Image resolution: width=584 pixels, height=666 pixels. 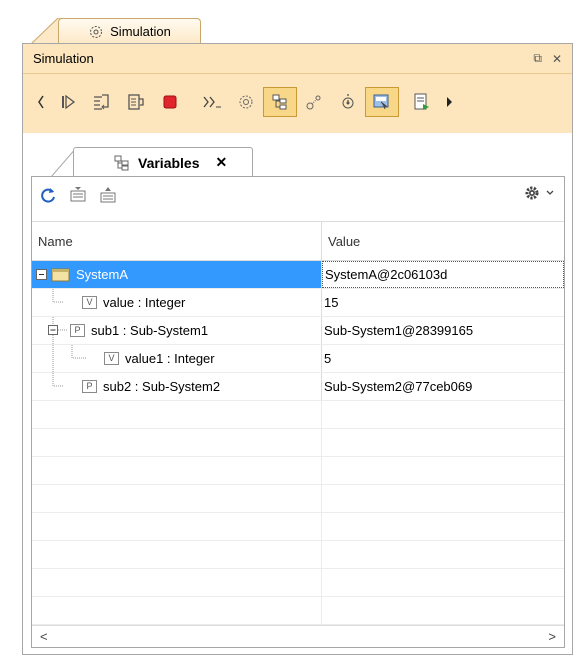 What do you see at coordinates (552, 636) in the screenshot?
I see `scroll-right-arrow: >` at bounding box center [552, 636].